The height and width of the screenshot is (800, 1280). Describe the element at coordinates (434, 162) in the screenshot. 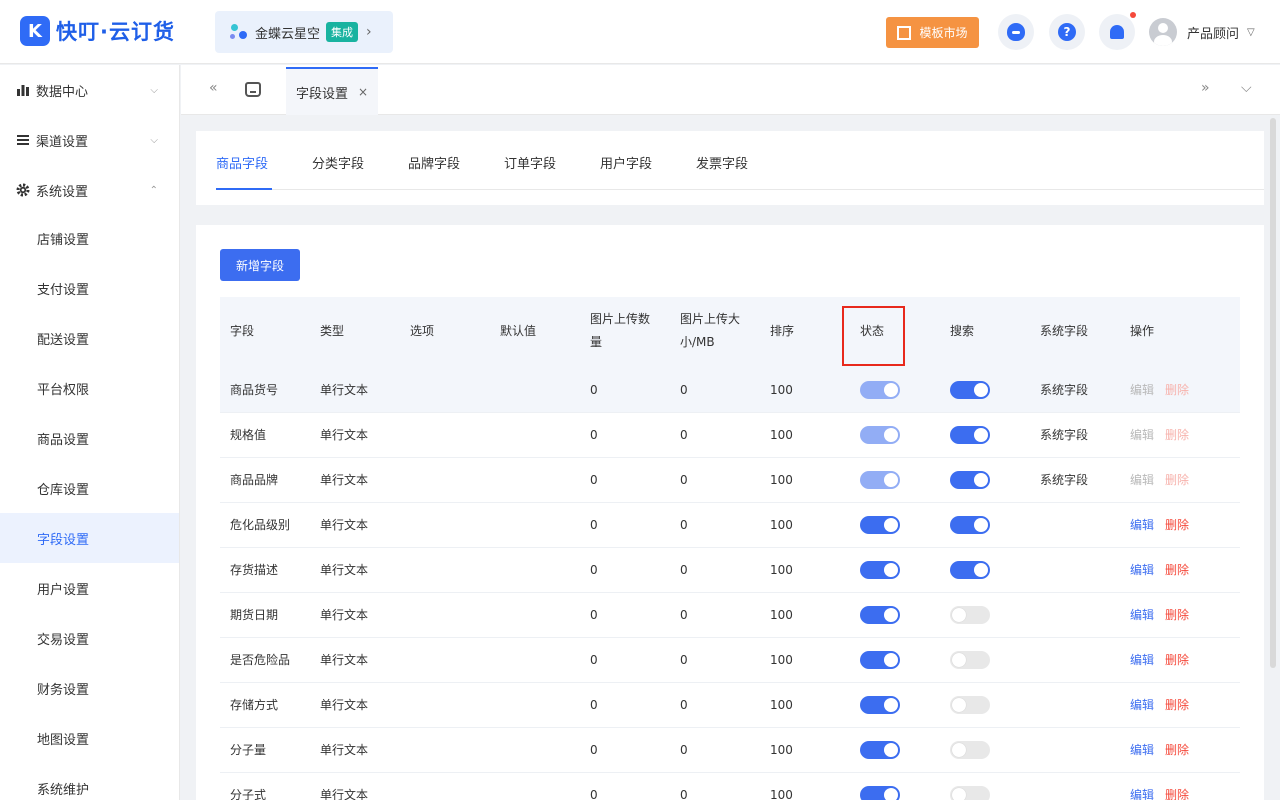

I see `tab-brand-fields: 品牌字段` at that location.